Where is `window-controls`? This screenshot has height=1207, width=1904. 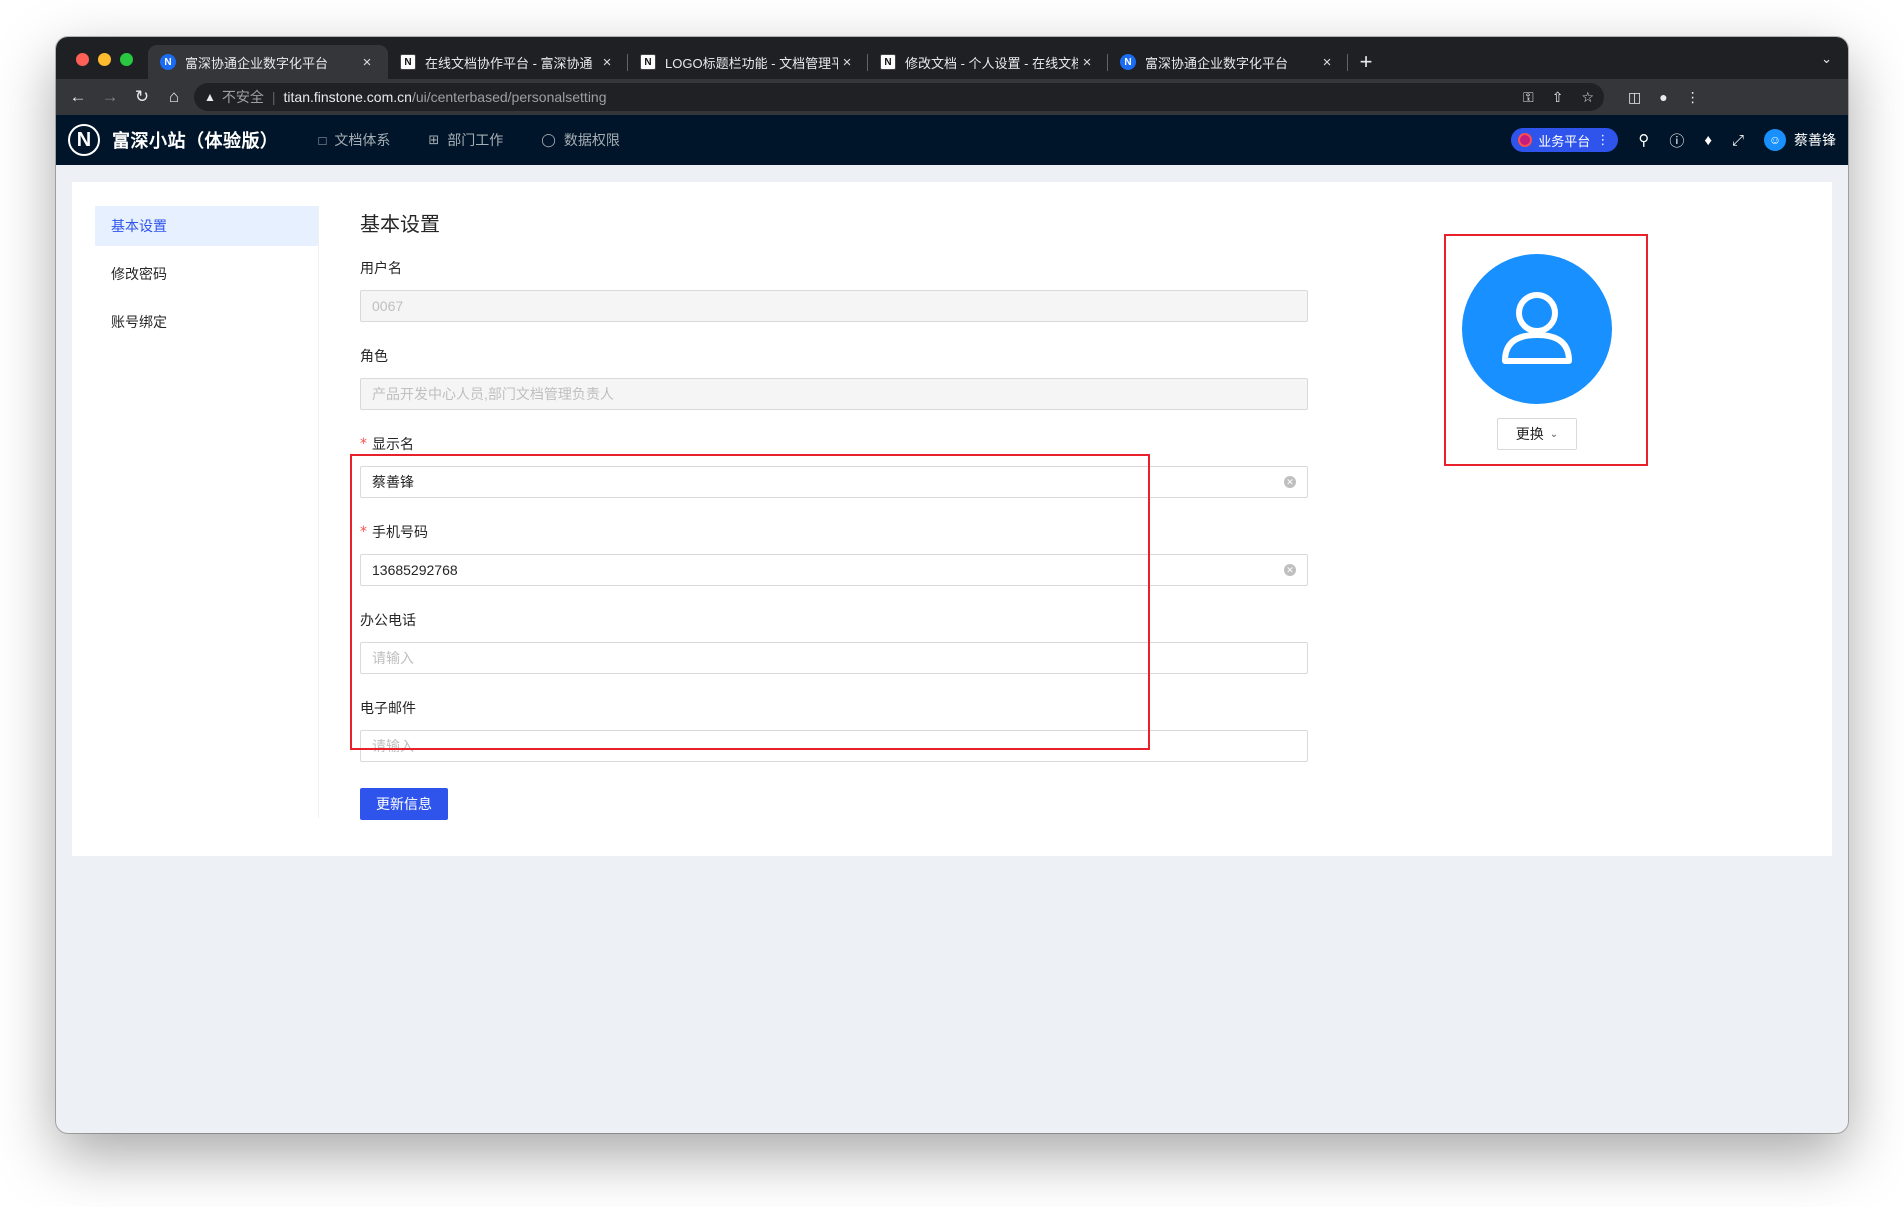
window-controls is located at coordinates (104, 59).